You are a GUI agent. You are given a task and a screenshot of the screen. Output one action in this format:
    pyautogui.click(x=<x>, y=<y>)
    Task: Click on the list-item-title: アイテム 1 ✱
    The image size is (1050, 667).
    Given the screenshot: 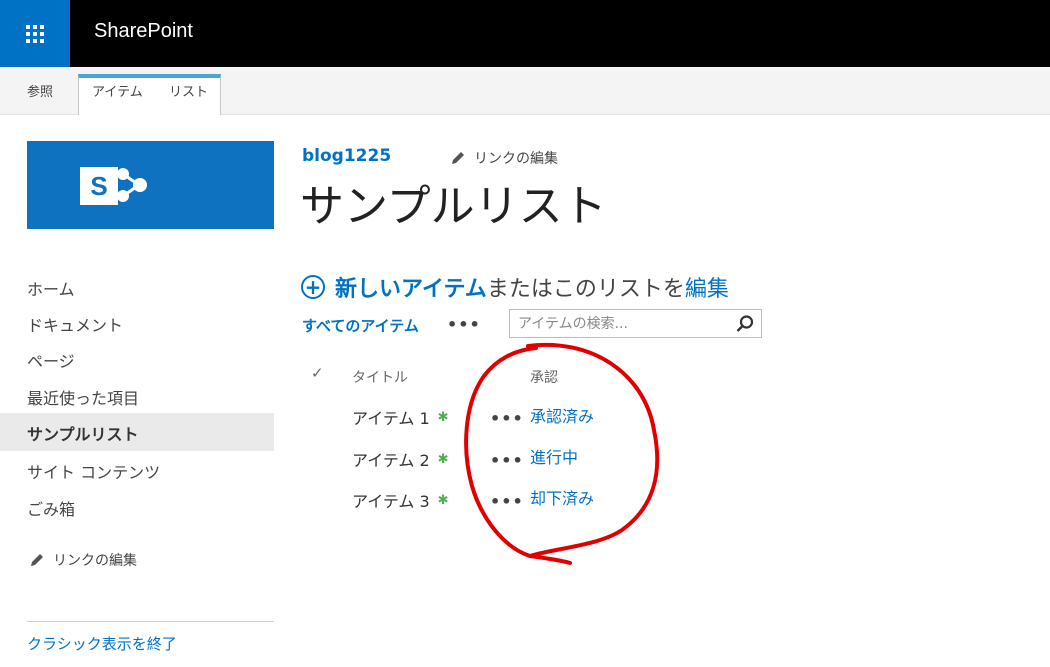 What is the action you would take?
    pyautogui.click(x=400, y=417)
    